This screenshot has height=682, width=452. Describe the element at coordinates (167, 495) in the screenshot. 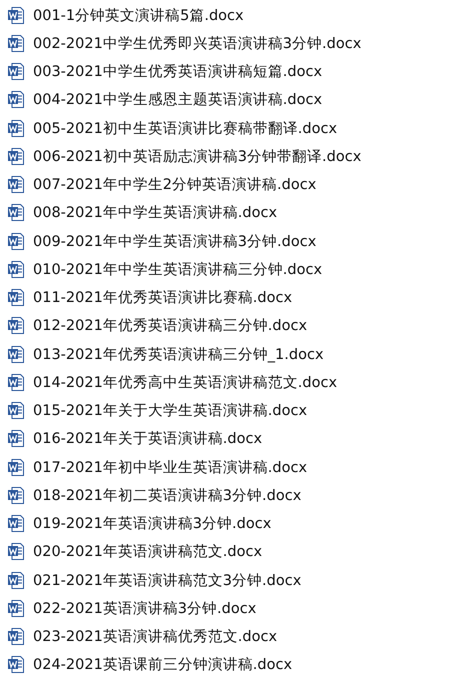

I see `file-name: 018-2021年初二英语演讲稿3分钟.docx` at that location.